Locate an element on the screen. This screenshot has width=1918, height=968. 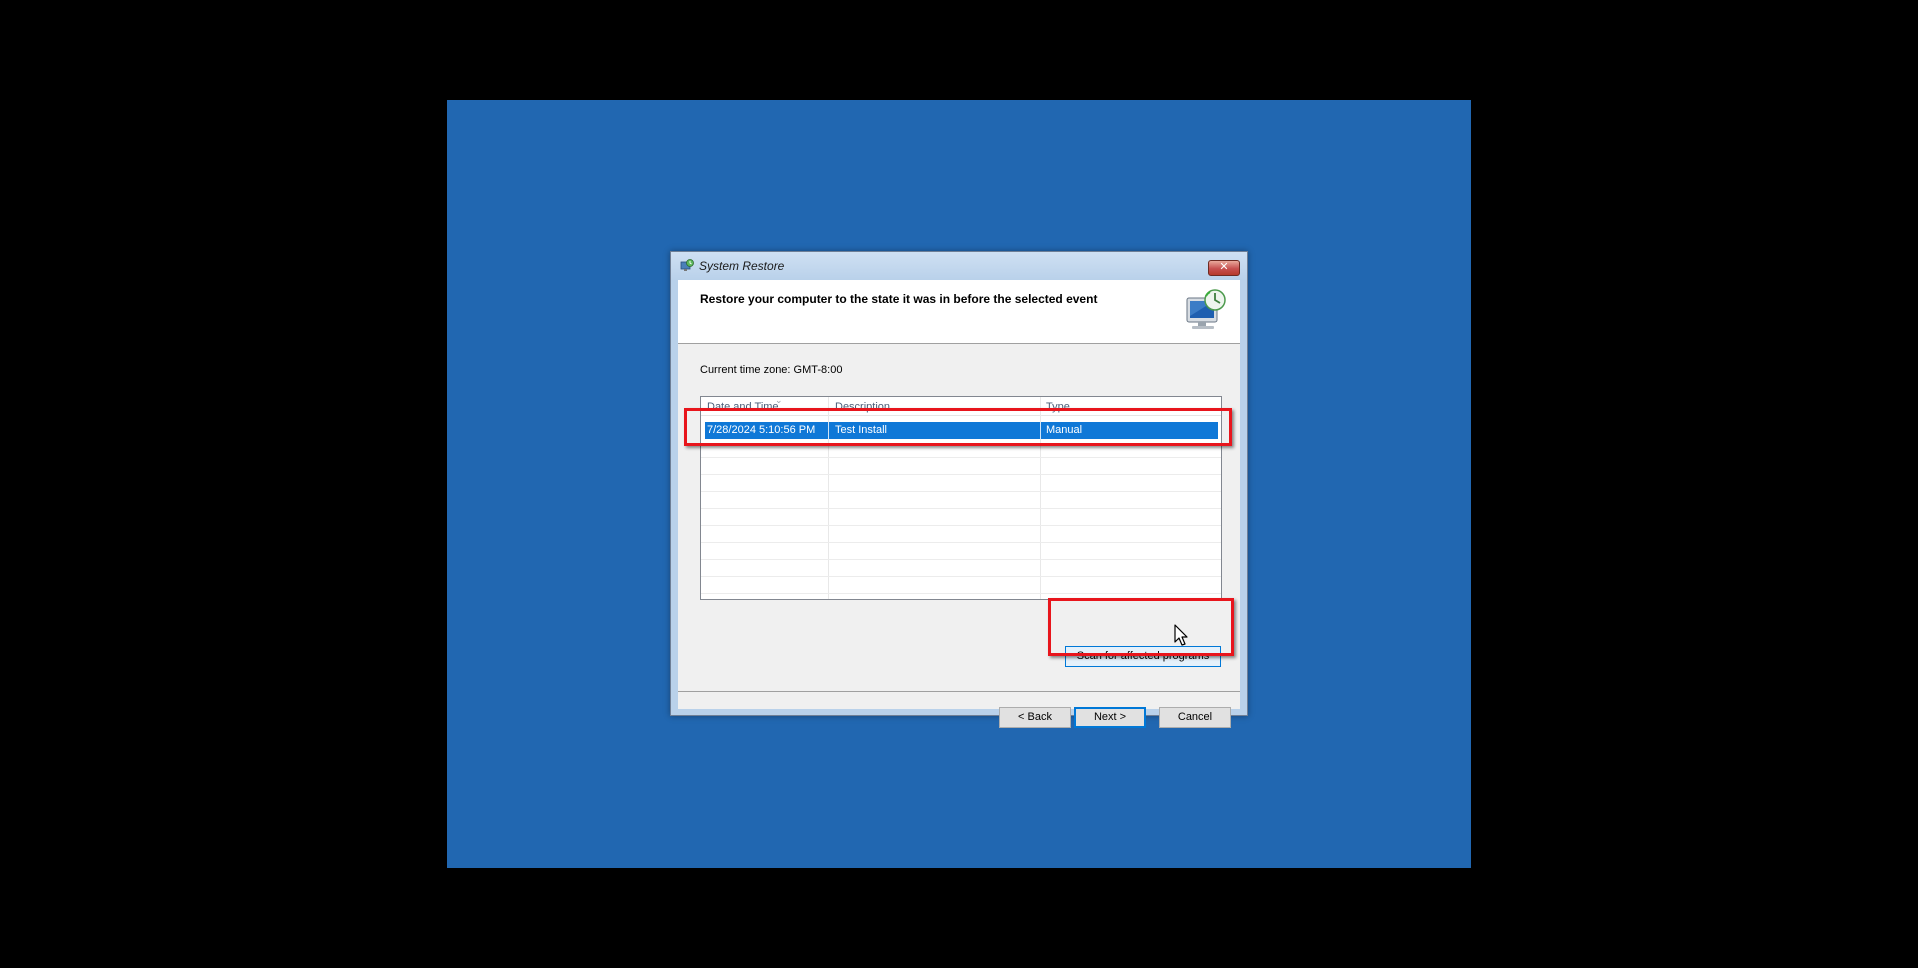
close-button: ✕ is located at coordinates (1224, 268).